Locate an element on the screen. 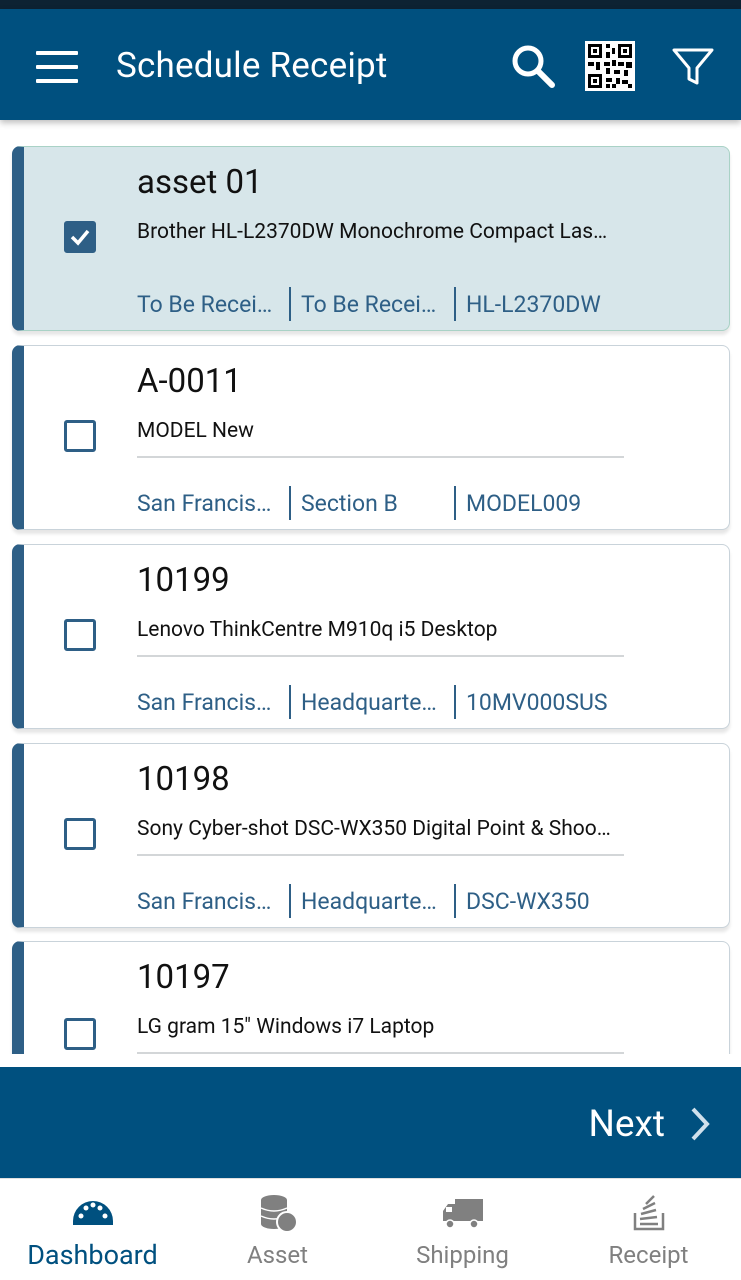 The height and width of the screenshot is (1280, 741). search-icon is located at coordinates (533, 66).